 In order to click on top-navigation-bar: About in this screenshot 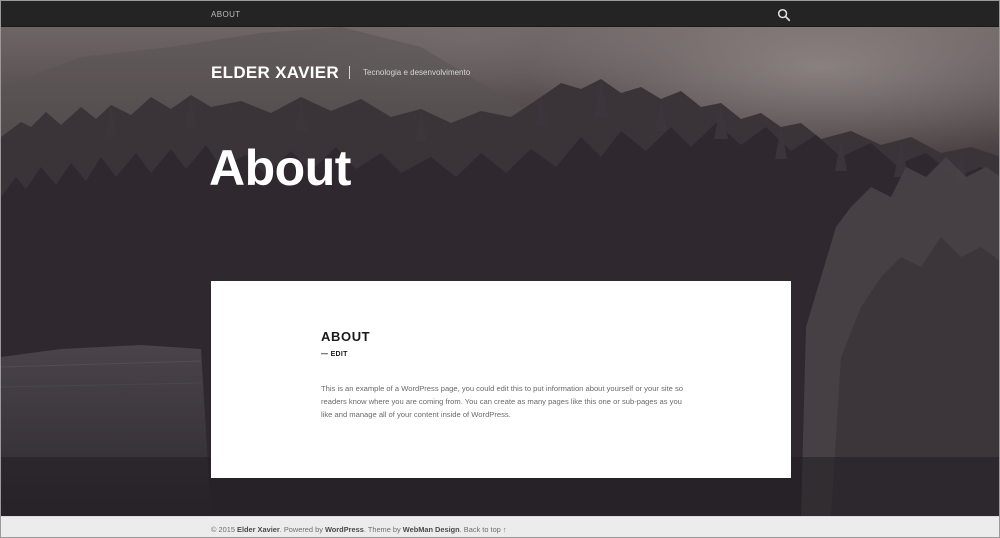, I will do `click(500, 14)`.